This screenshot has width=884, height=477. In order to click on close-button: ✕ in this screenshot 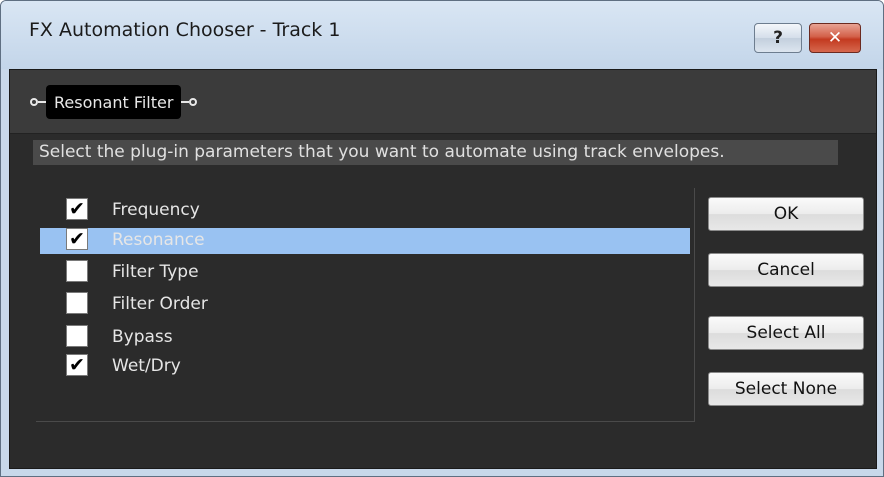, I will do `click(835, 38)`.